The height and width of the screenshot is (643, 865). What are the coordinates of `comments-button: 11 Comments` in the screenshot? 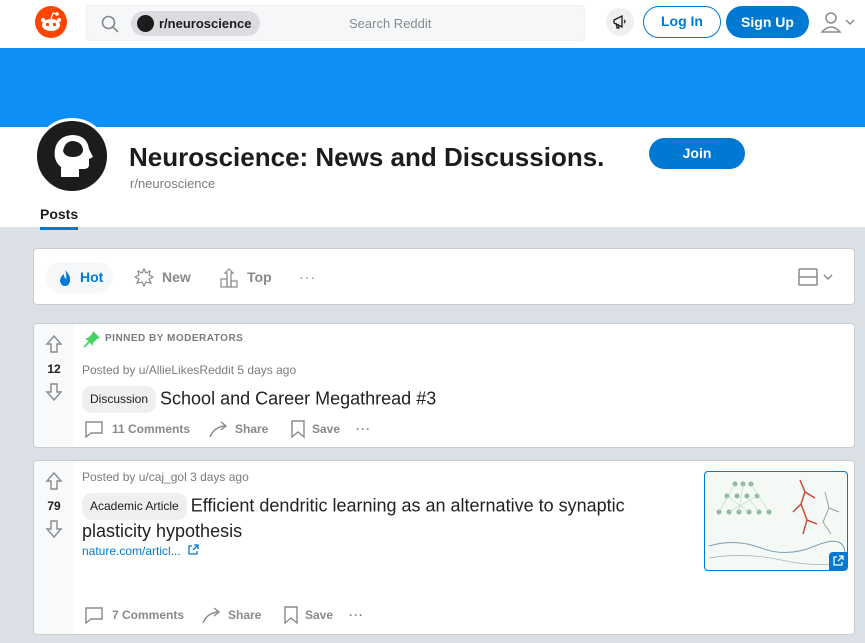 It's located at (137, 429).